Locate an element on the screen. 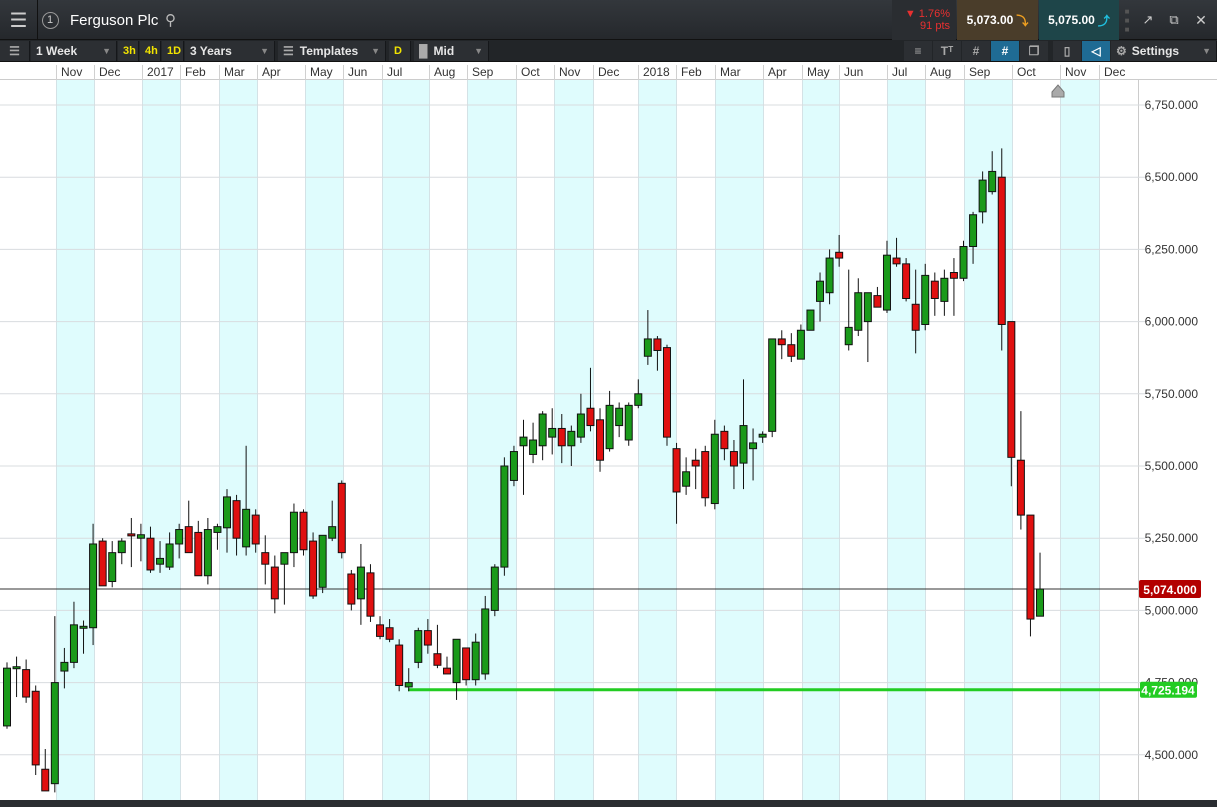 This screenshot has width=1217, height=807. list-icon: ☰ is located at coordinates (15, 51).